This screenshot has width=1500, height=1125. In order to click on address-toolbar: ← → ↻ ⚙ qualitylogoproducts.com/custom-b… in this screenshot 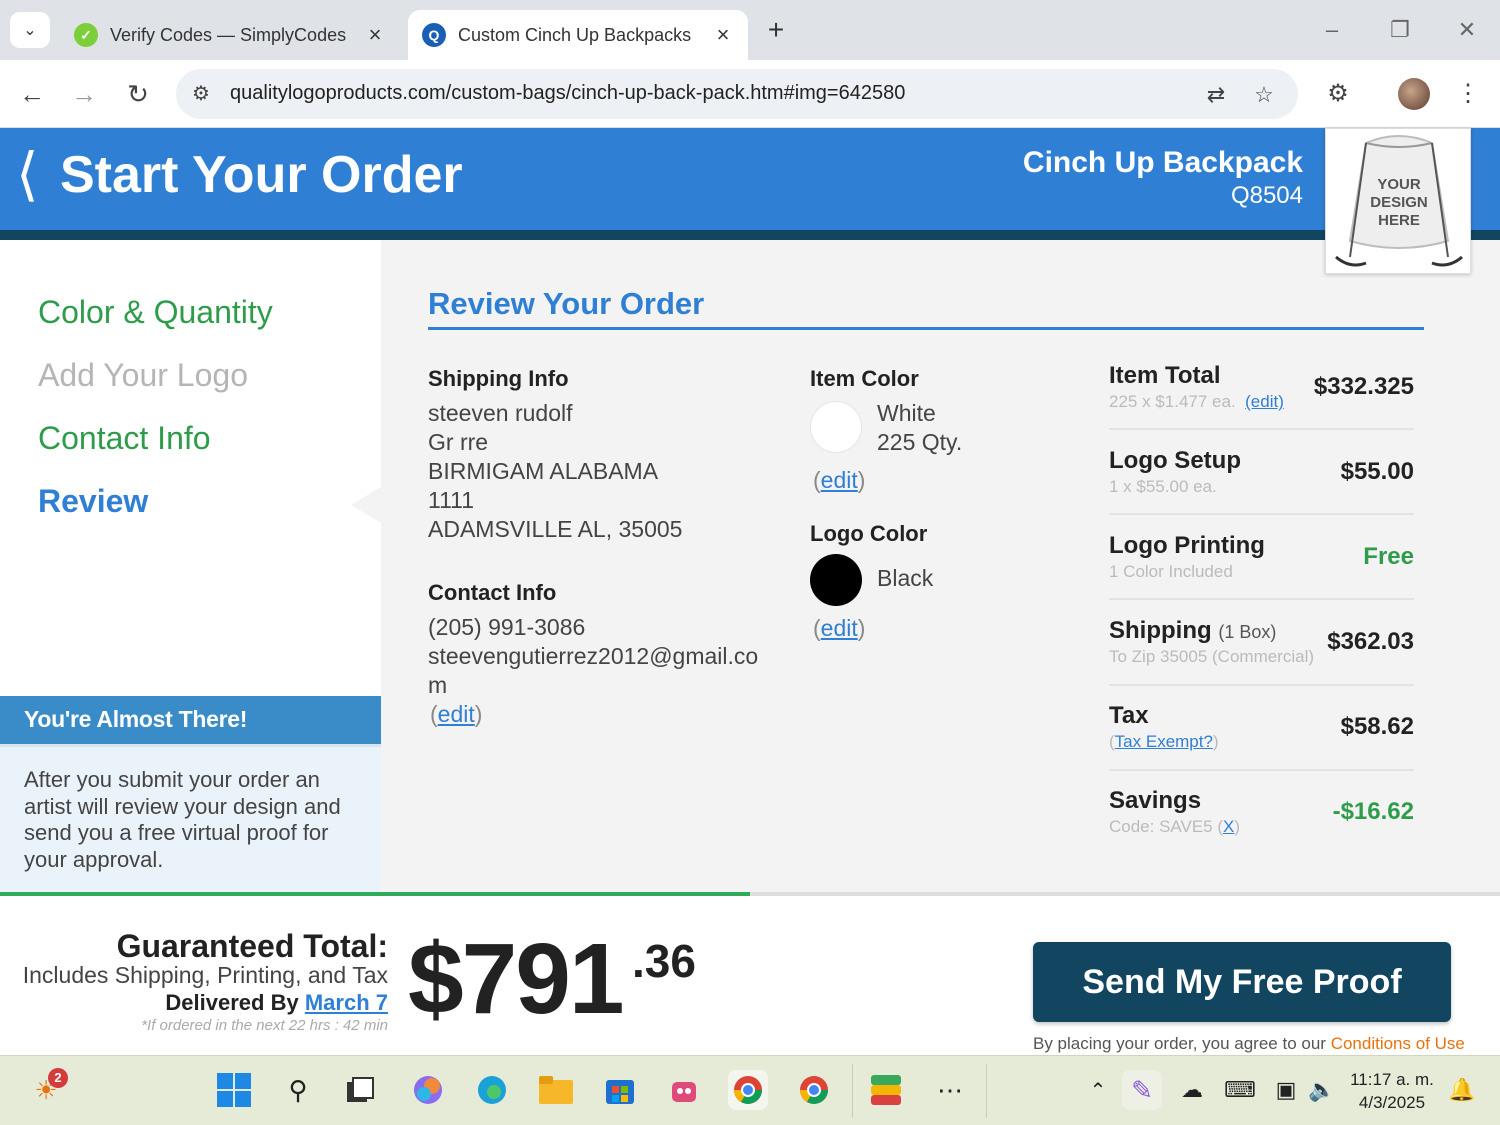, I will do `click(750, 94)`.